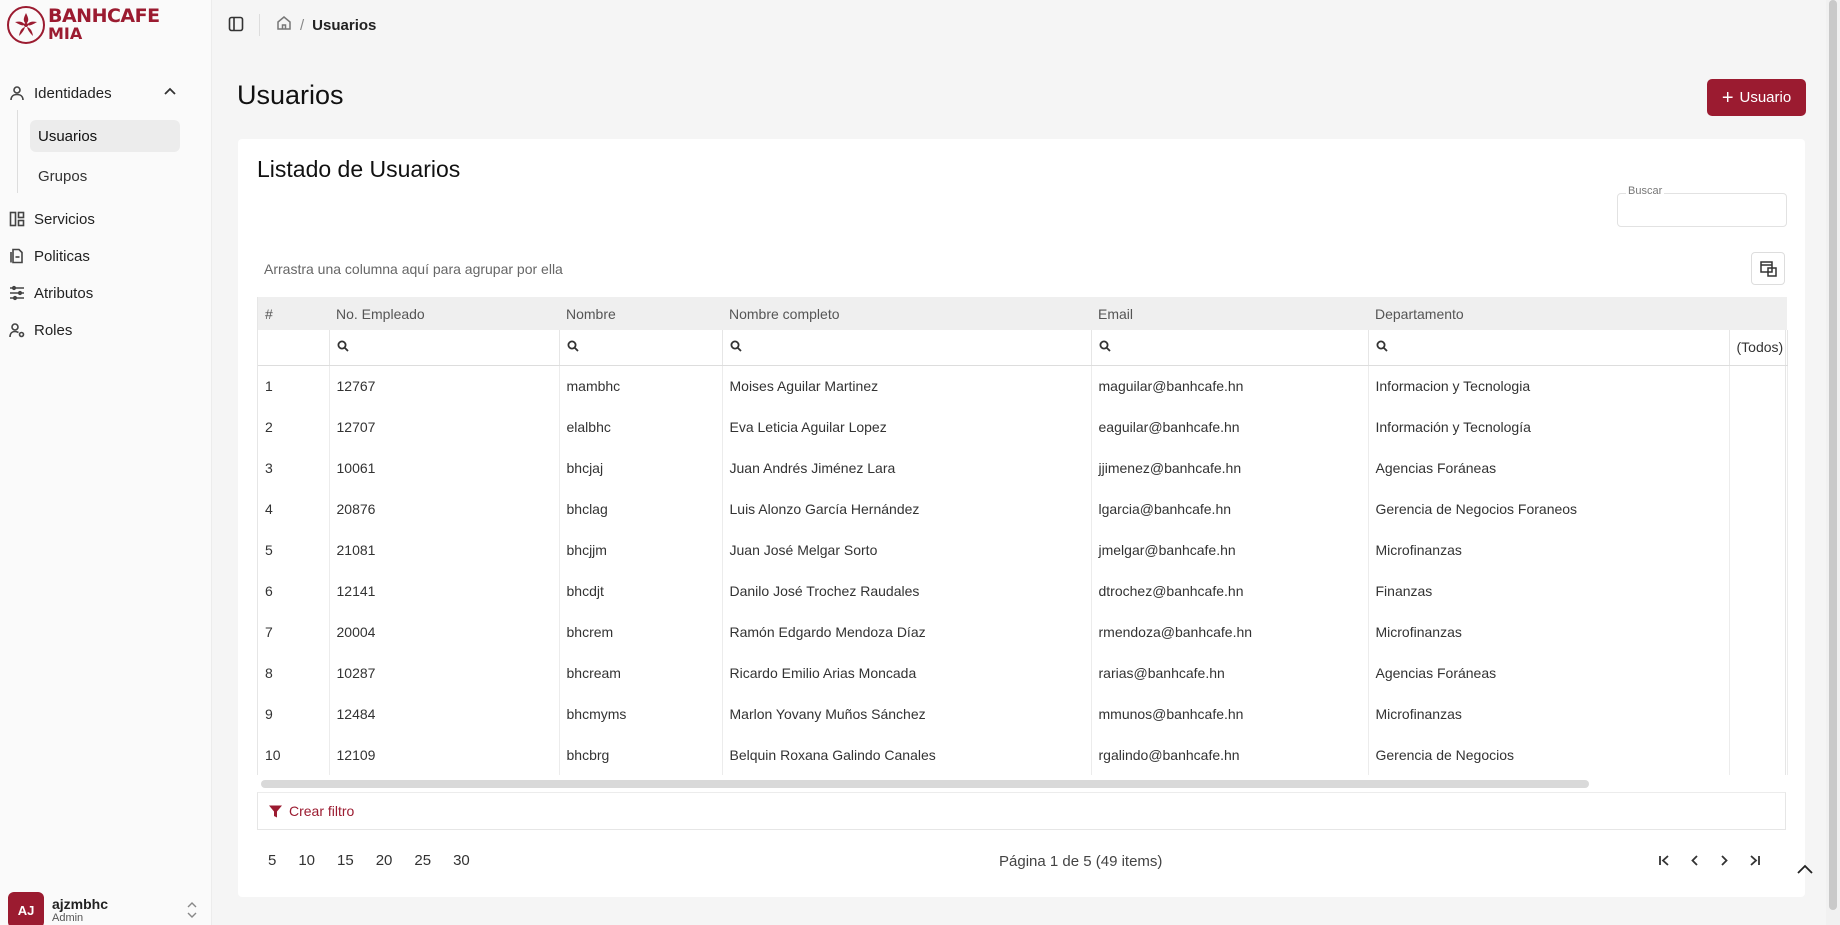 Image resolution: width=1840 pixels, height=925 pixels. What do you see at coordinates (641, 590) in the screenshot?
I see `table-cell: bhcdjt` at bounding box center [641, 590].